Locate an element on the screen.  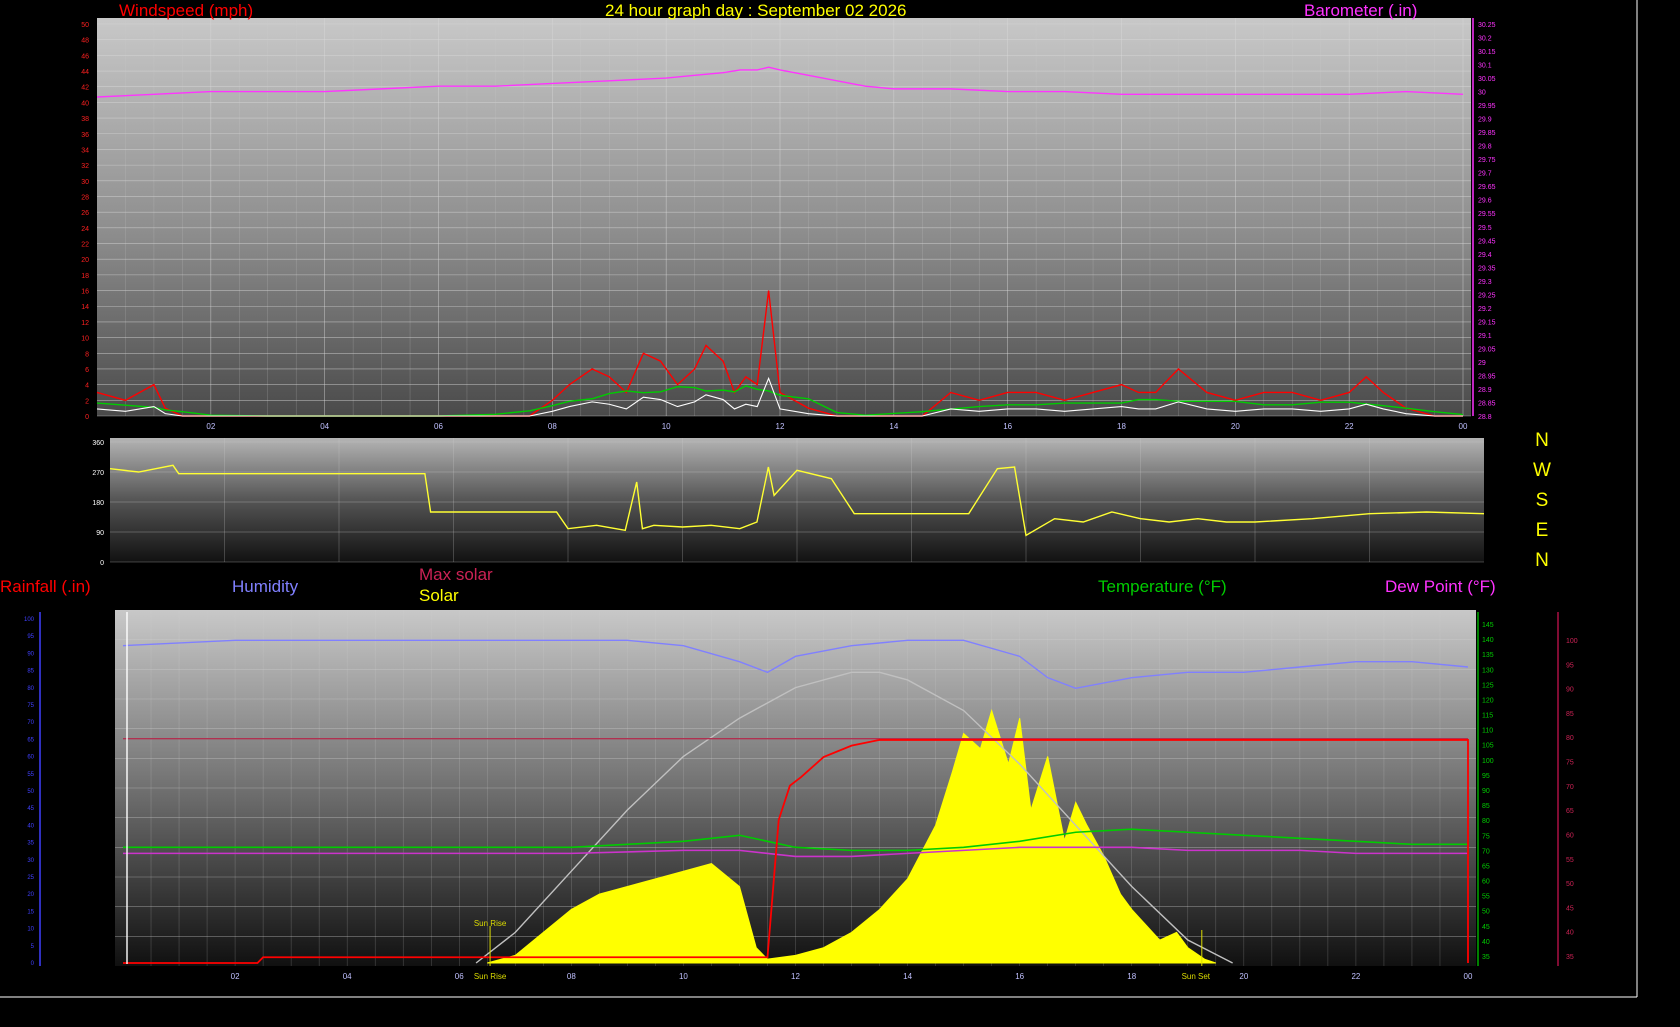
dew-point-tick: 70 is located at coordinates (1570, 787).